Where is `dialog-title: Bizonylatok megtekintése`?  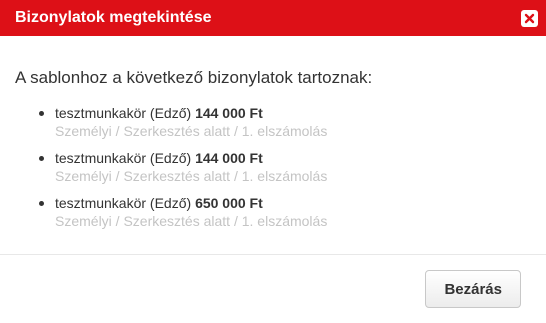 dialog-title: Bizonylatok megtekintése is located at coordinates (113, 17).